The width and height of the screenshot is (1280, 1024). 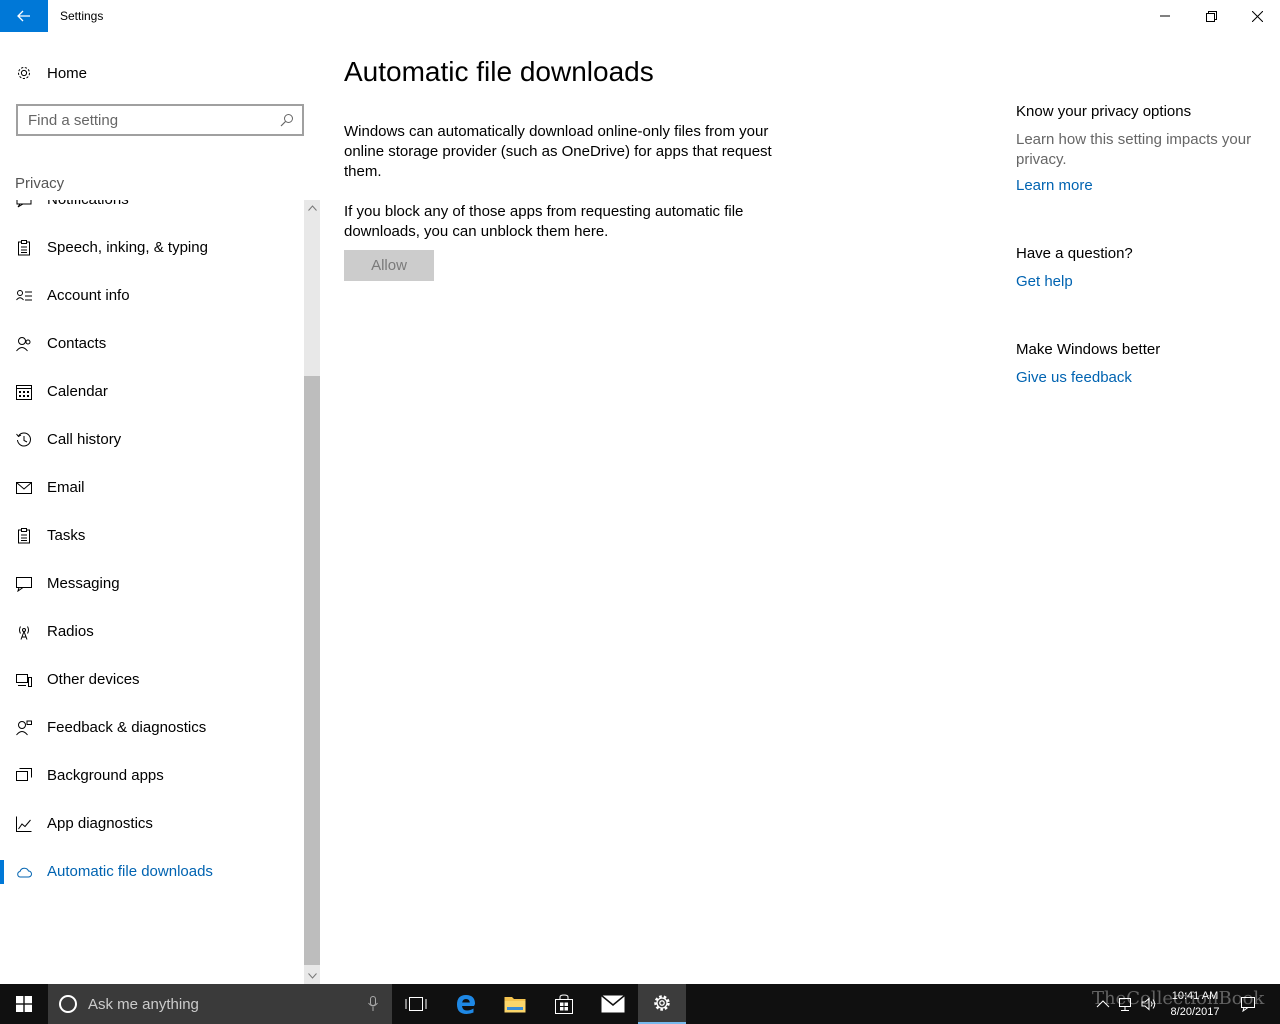 I want to click on task-view-icon, so click(x=416, y=1004).